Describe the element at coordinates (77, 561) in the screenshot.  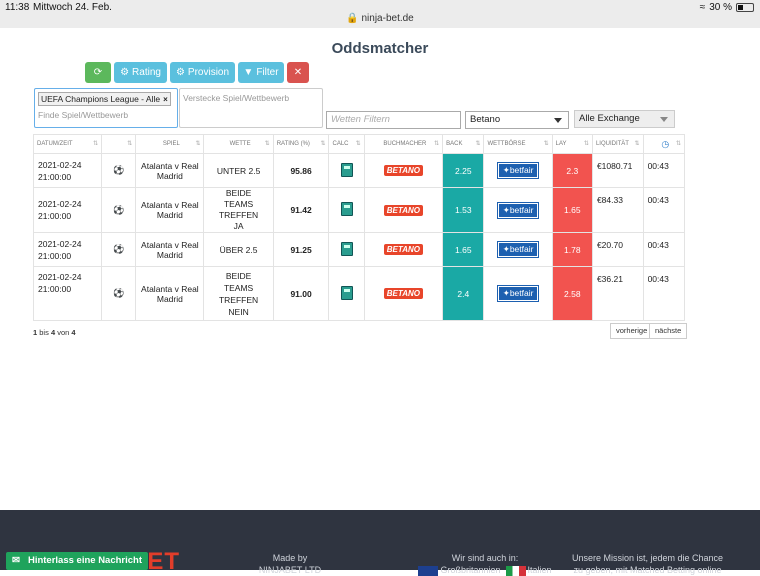
I see `leave-message-button: ✉ Hinterlass eine Nachricht` at that location.